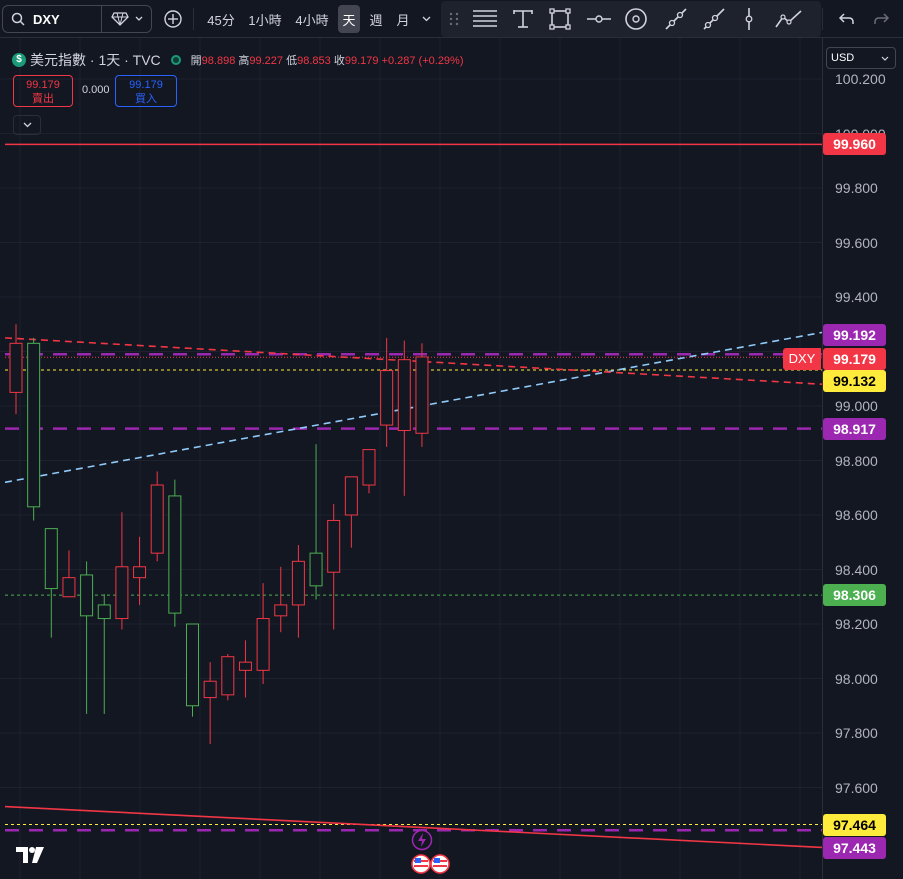 The width and height of the screenshot is (903, 879). What do you see at coordinates (856, 188) in the screenshot?
I see `axis-tick-label: 99.800` at bounding box center [856, 188].